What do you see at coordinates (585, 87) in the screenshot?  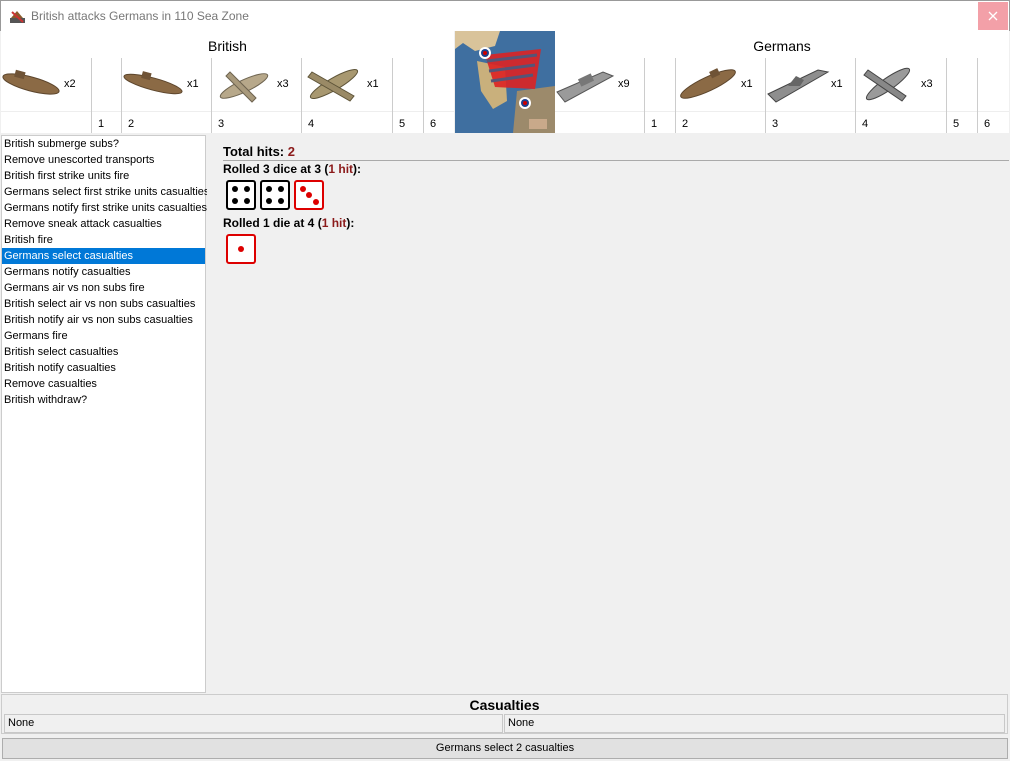 I see `transport-icon` at bounding box center [585, 87].